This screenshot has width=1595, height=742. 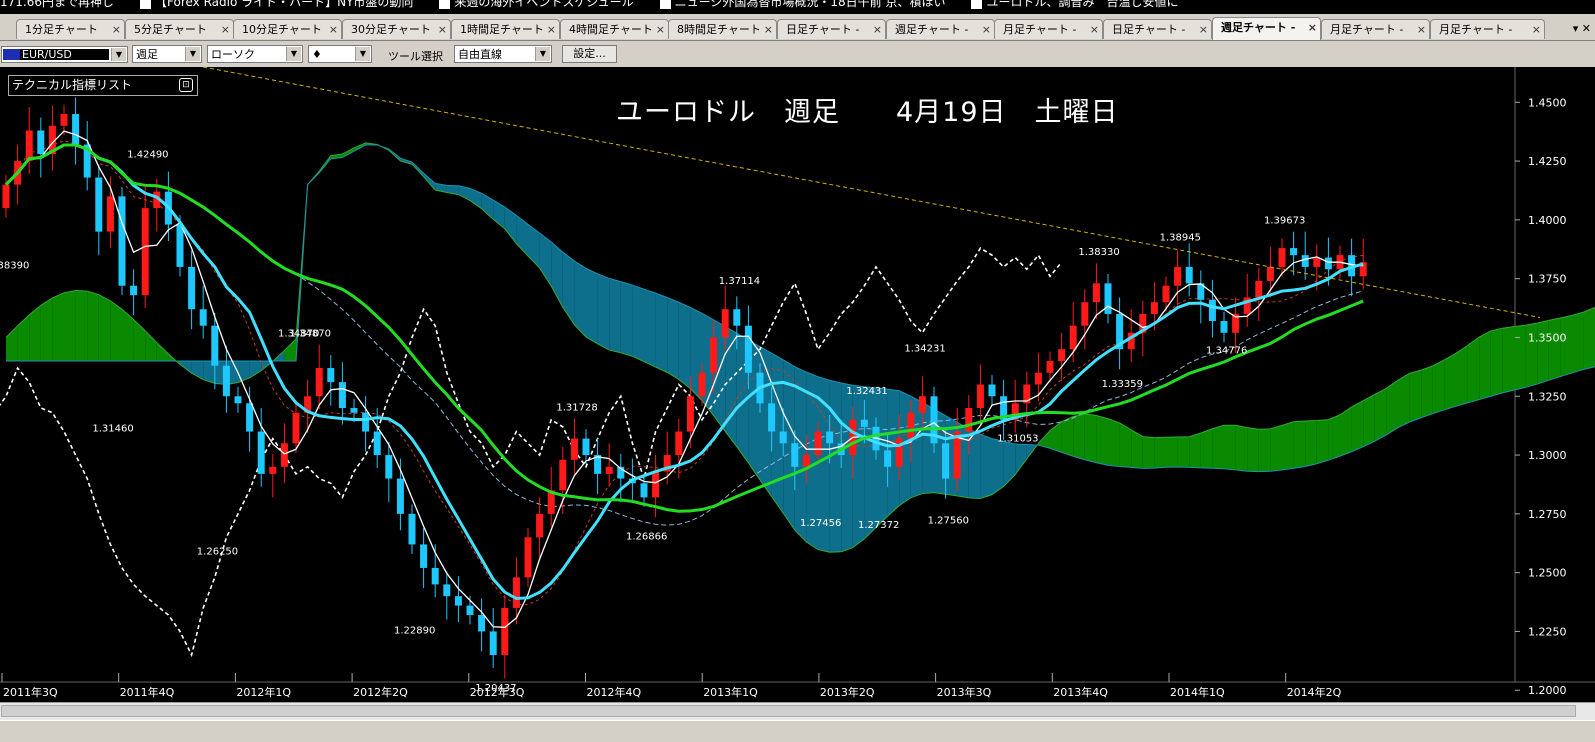 I want to click on news-item: 来週の海外イベントスケジュール, so click(x=536, y=4).